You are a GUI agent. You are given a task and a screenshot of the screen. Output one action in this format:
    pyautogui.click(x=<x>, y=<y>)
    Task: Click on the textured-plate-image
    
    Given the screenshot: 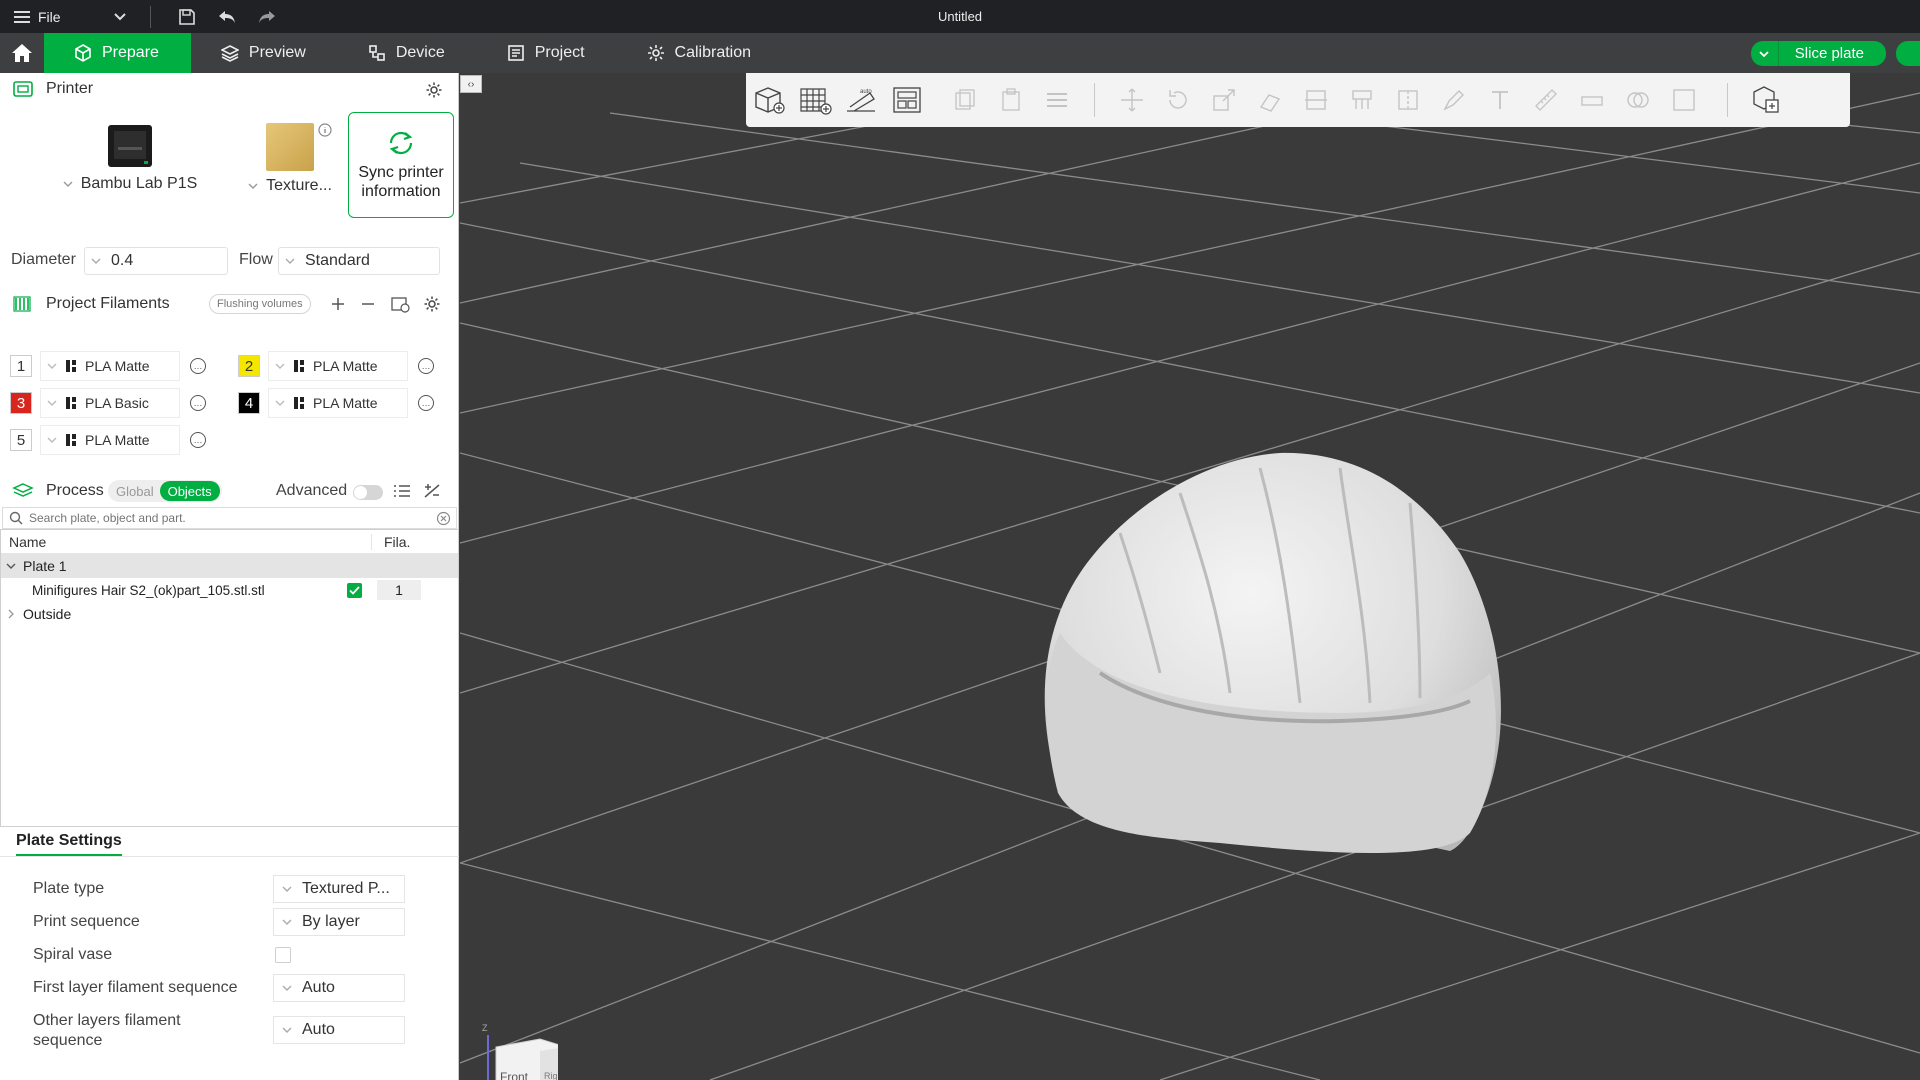 What is the action you would take?
    pyautogui.click(x=290, y=147)
    